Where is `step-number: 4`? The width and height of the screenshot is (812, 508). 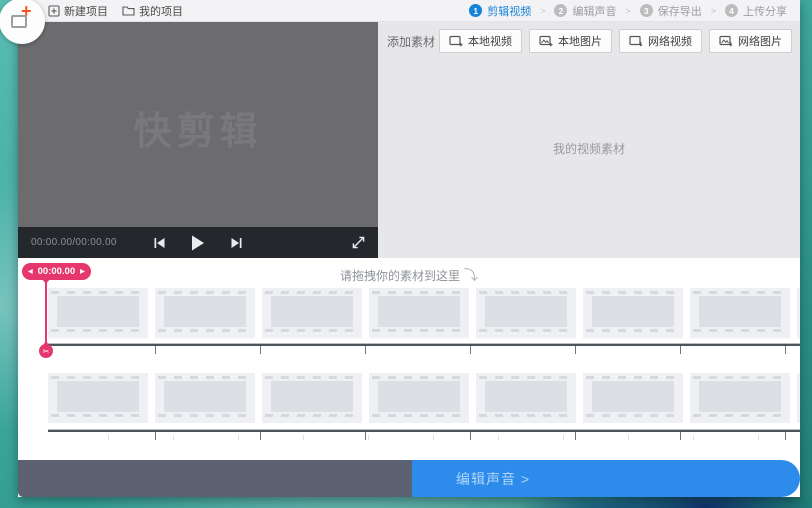 step-number: 4 is located at coordinates (731, 10).